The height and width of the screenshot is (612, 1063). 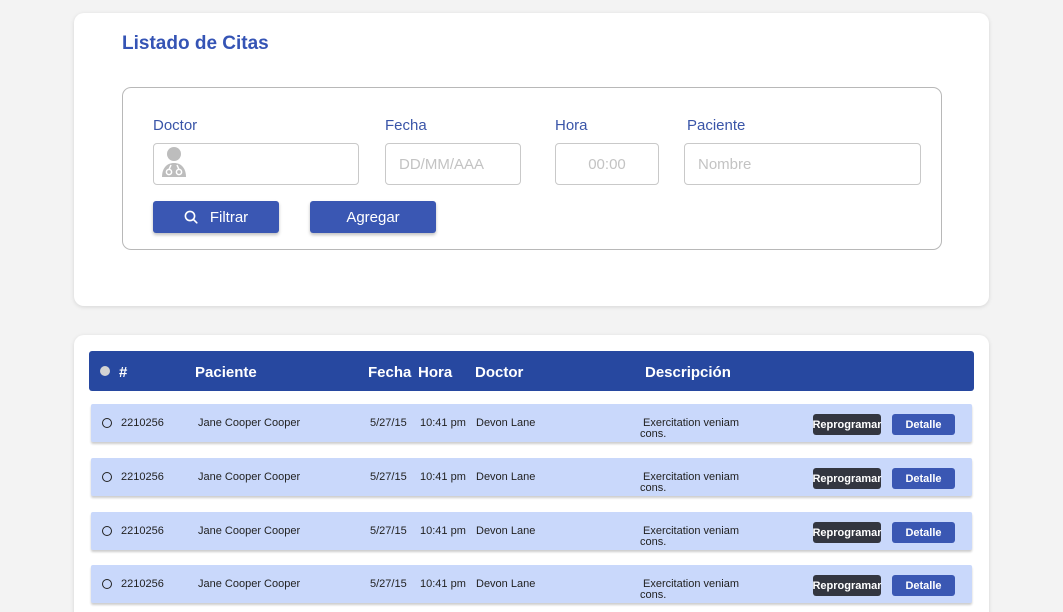 I want to click on agregar-button: Agregar, so click(x=373, y=217).